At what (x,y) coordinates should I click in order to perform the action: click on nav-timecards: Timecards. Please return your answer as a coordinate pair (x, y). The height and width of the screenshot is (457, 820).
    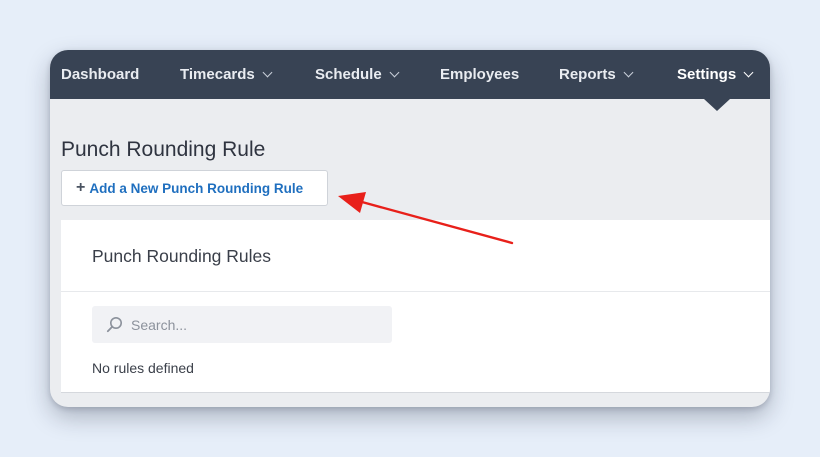
    Looking at the image, I should click on (226, 74).